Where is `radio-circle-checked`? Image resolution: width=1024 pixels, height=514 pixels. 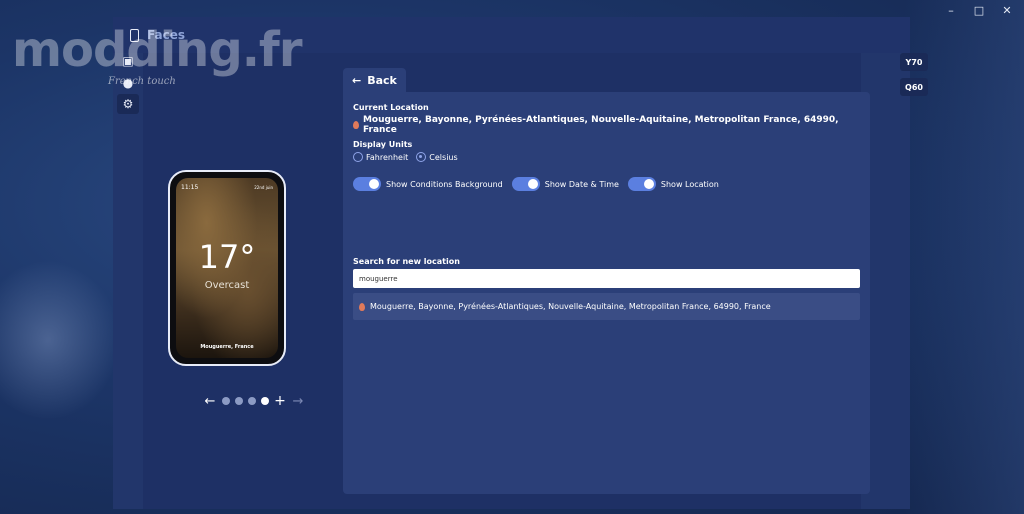
radio-circle-checked is located at coordinates (421, 157).